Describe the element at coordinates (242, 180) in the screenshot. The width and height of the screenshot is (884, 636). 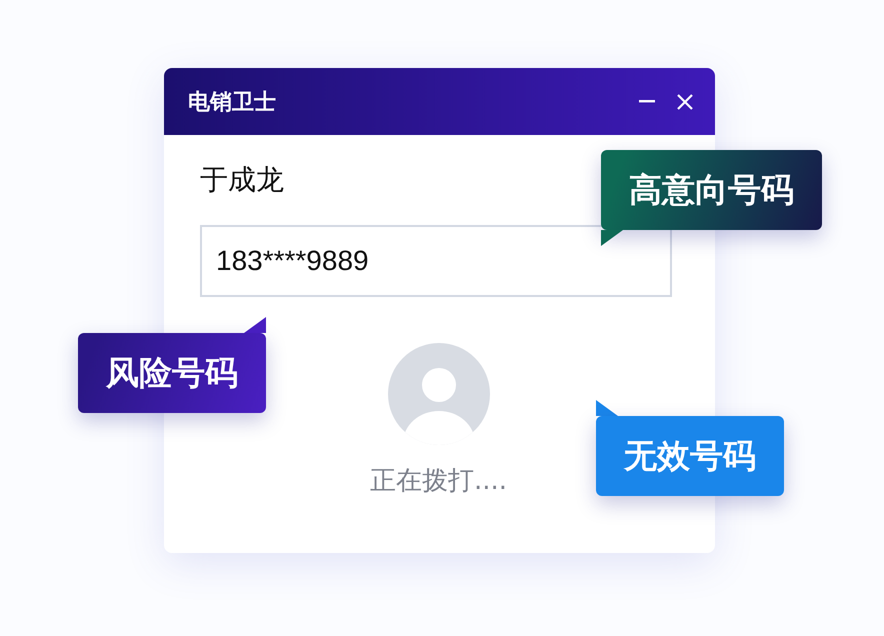
I see `contact-name: 于成龙` at that location.